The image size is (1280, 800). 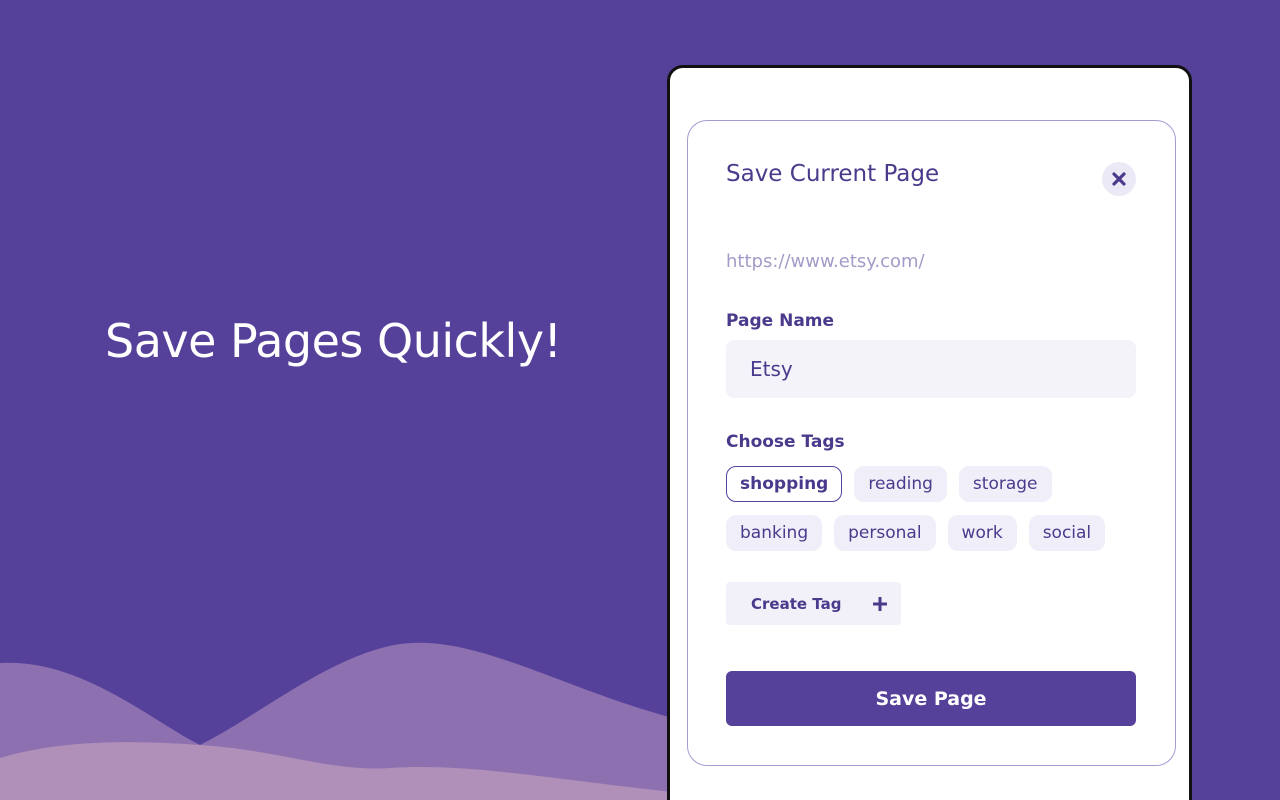 What do you see at coordinates (900, 484) in the screenshot?
I see `tag-chip-reading: reading` at bounding box center [900, 484].